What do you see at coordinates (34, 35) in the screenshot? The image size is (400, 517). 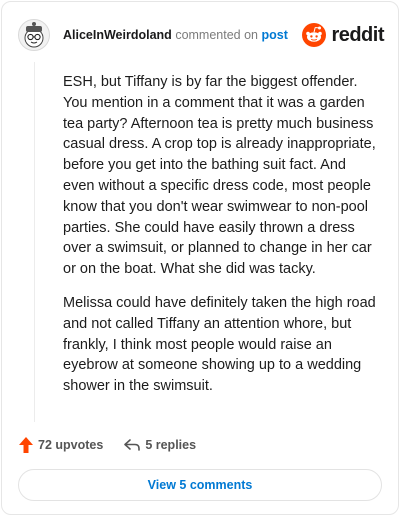 I see `snoo-avatar-icon` at bounding box center [34, 35].